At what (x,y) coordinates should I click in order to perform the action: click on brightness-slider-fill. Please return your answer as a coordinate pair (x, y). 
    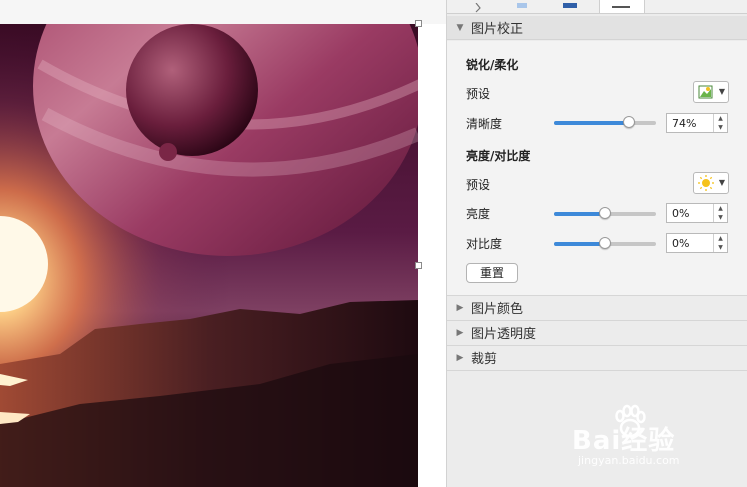
    Looking at the image, I should click on (579, 214).